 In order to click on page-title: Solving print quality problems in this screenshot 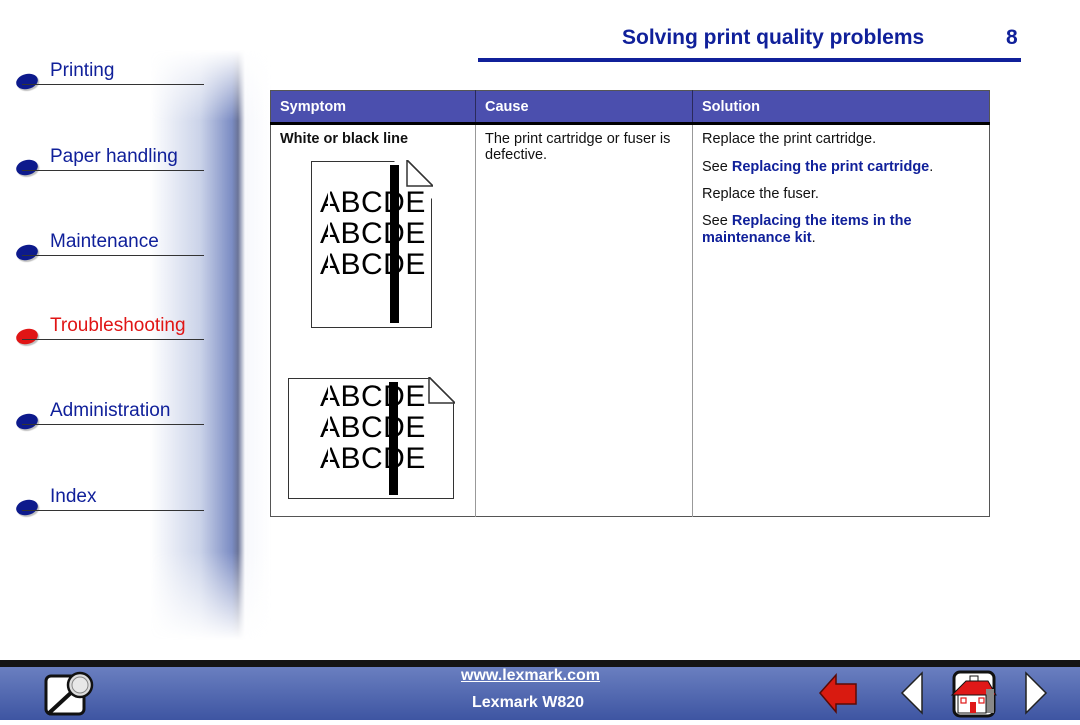, I will do `click(773, 37)`.